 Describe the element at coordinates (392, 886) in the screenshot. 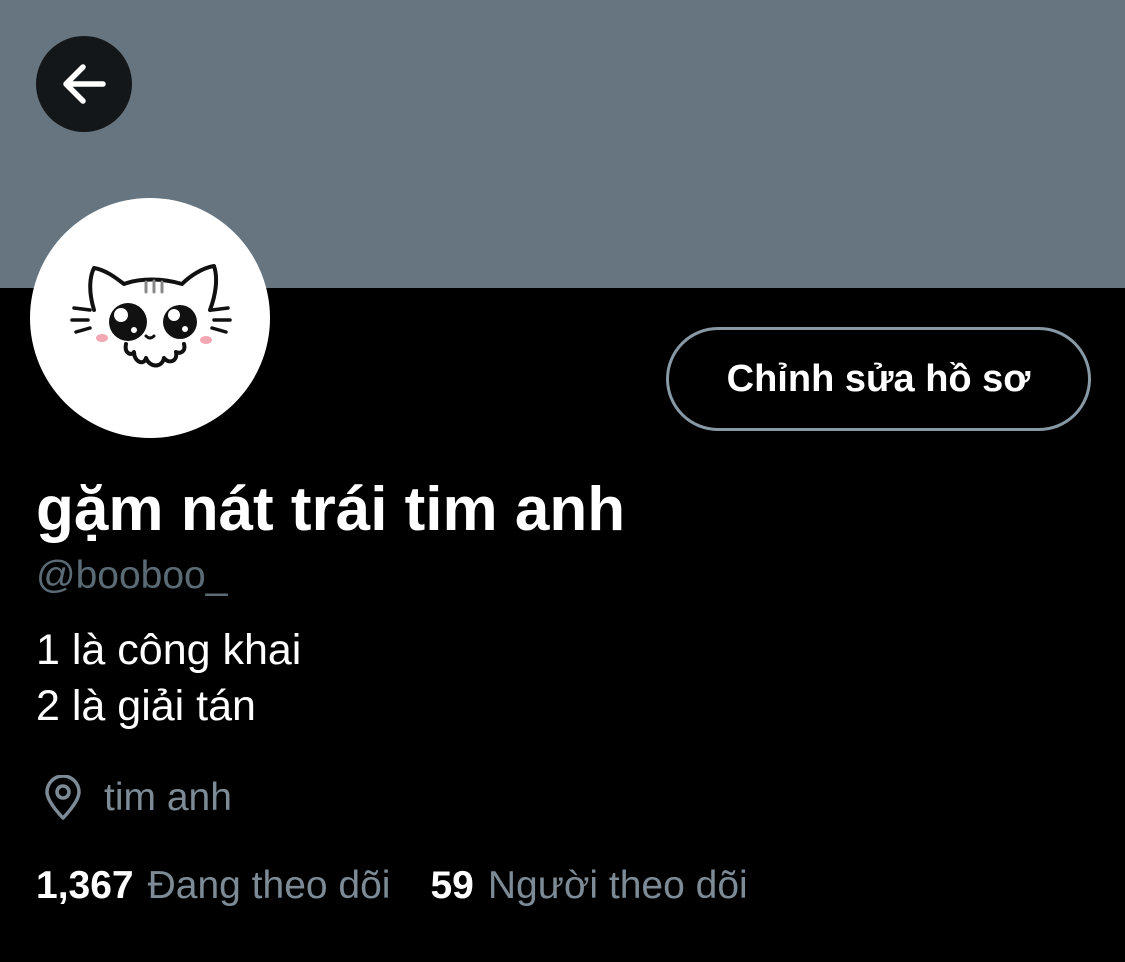

I see `follow-stats: 1,367 Đang theo dõi 59 Người theo dõi` at that location.